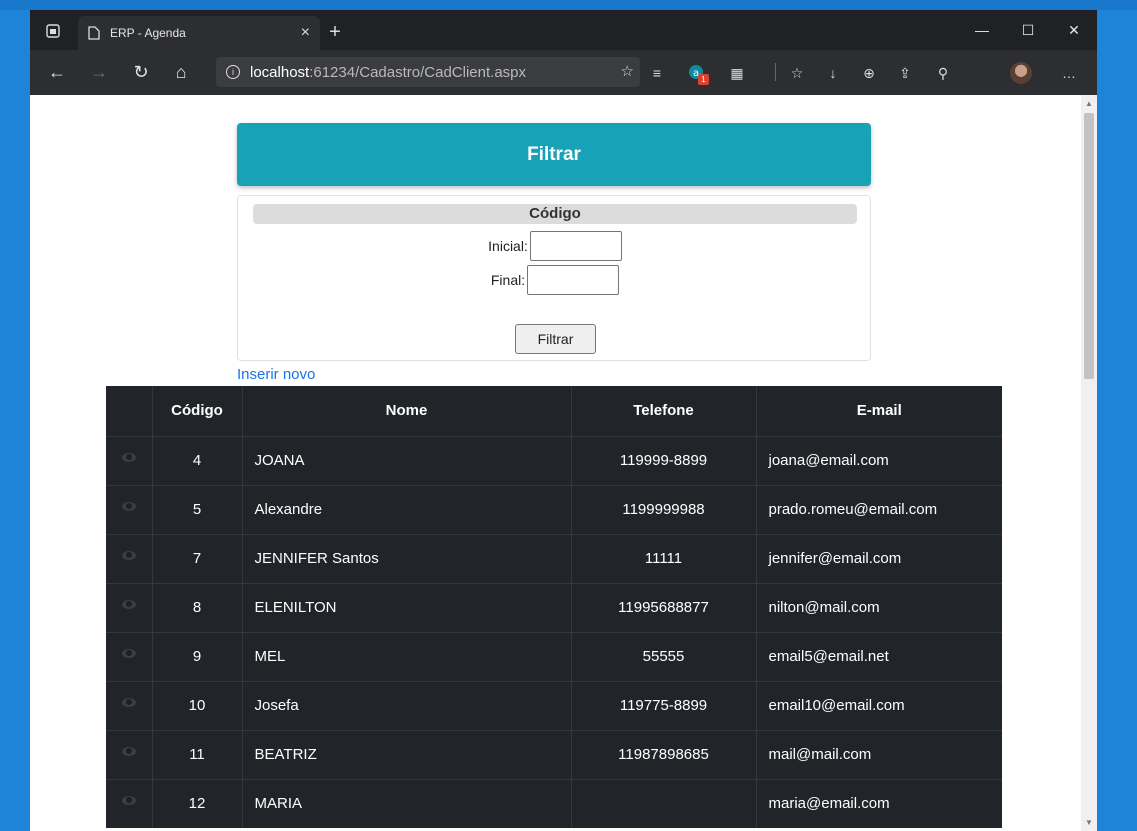 This screenshot has height=831, width=1137. I want to click on cell-telefone: 11111, so click(663, 558).